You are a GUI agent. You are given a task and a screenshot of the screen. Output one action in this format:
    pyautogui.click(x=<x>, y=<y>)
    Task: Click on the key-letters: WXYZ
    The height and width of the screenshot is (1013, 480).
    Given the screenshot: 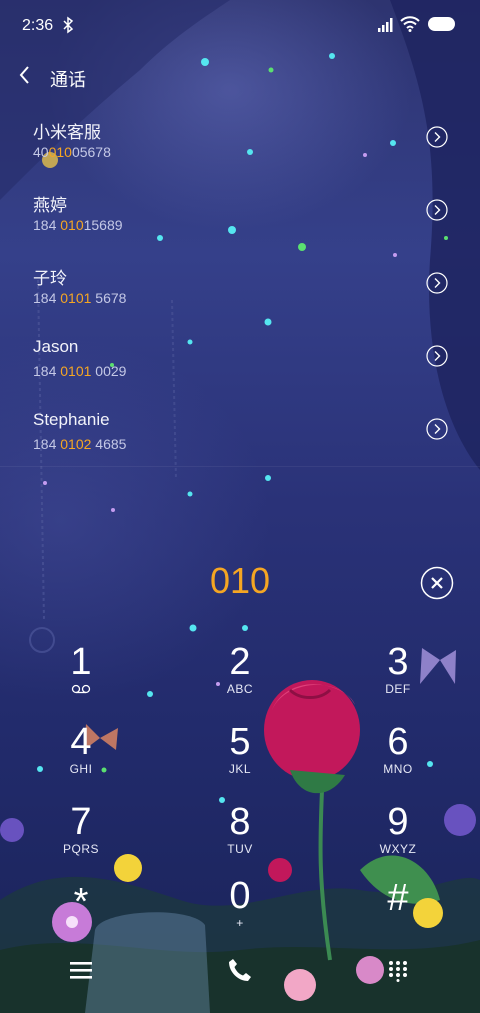 What is the action you would take?
    pyautogui.click(x=398, y=849)
    